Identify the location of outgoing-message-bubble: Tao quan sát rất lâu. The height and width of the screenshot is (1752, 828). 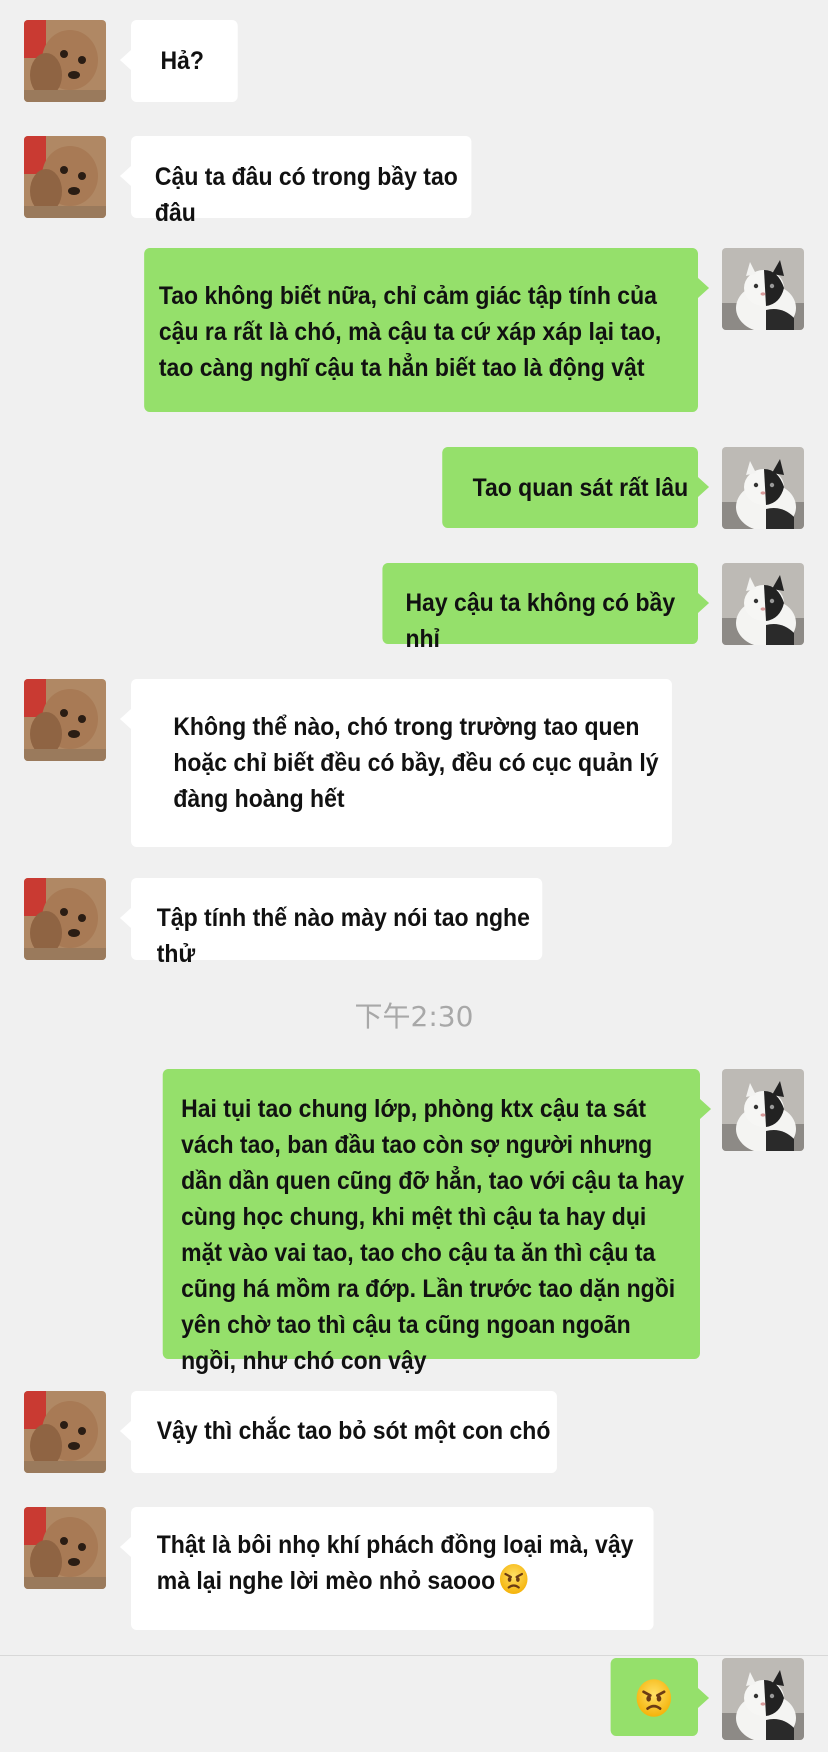
(576, 487).